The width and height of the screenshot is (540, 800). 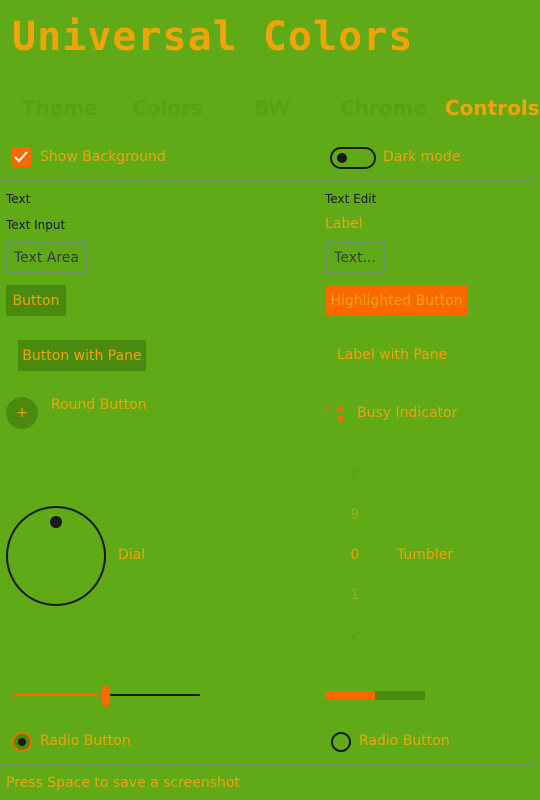 What do you see at coordinates (36, 300) in the screenshot?
I see `button: Button` at bounding box center [36, 300].